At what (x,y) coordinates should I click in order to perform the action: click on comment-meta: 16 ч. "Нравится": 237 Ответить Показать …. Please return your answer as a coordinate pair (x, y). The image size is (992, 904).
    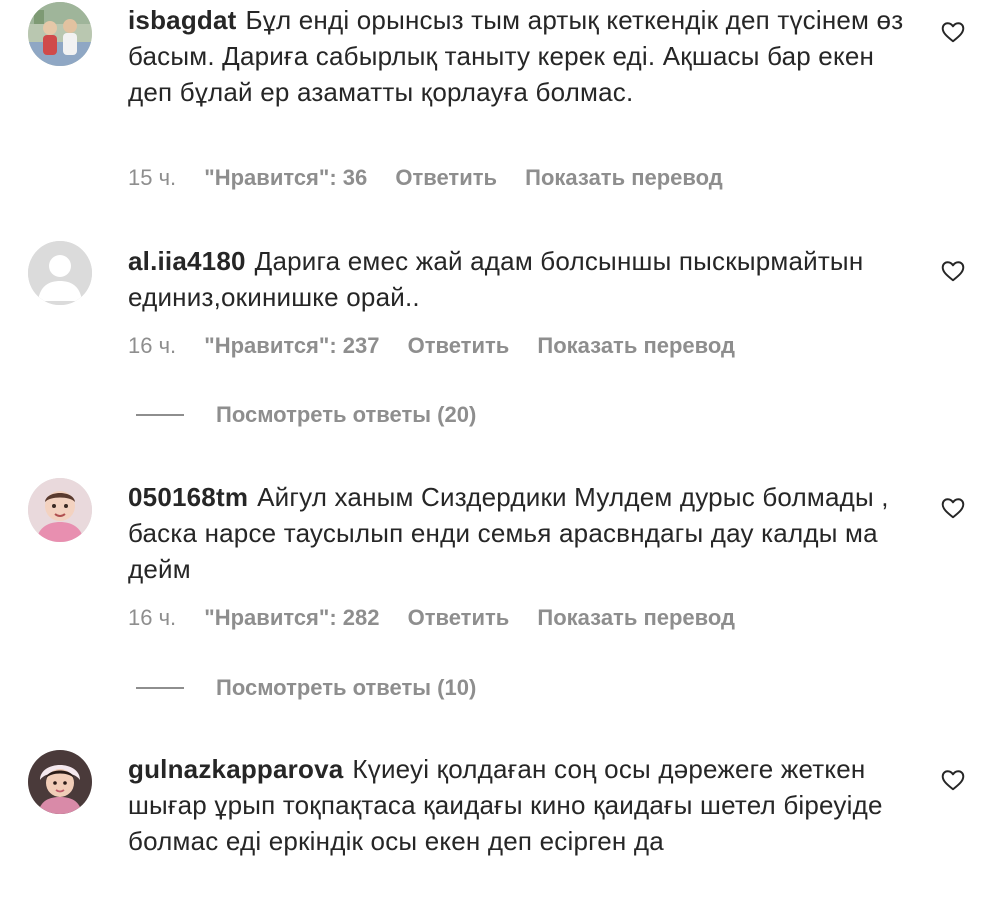
    Looking at the image, I should click on (442, 346).